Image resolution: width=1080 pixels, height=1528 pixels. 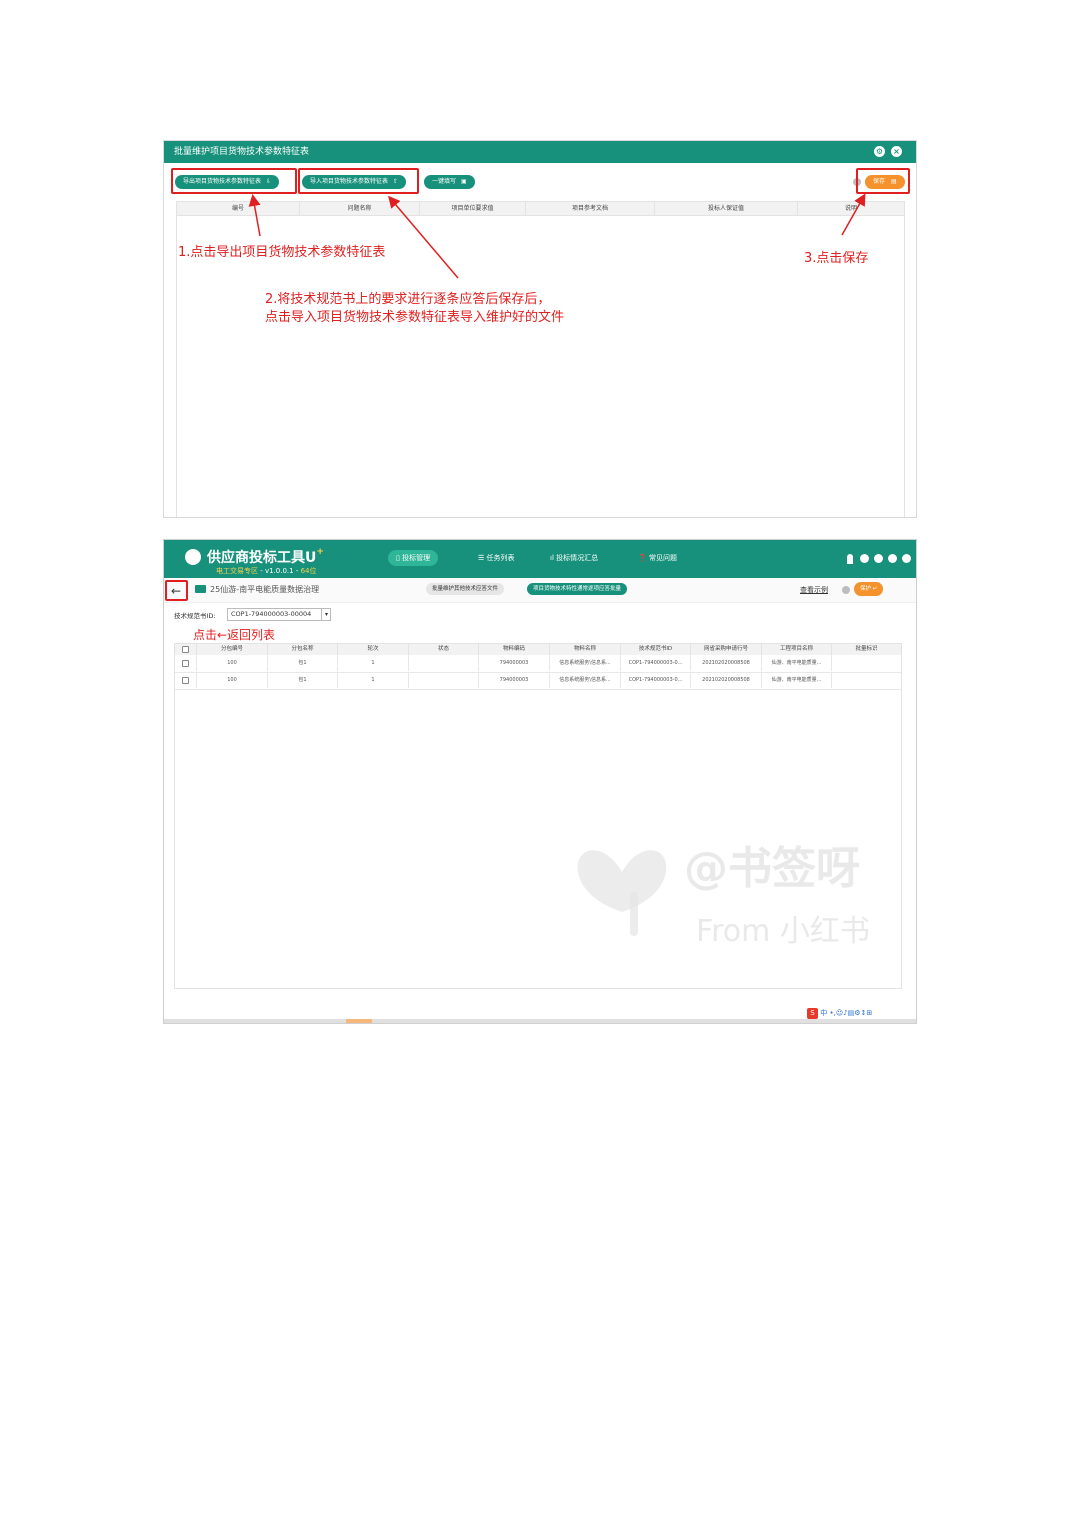 I want to click on col-project-name: 工程项目名称, so click(x=797, y=649).